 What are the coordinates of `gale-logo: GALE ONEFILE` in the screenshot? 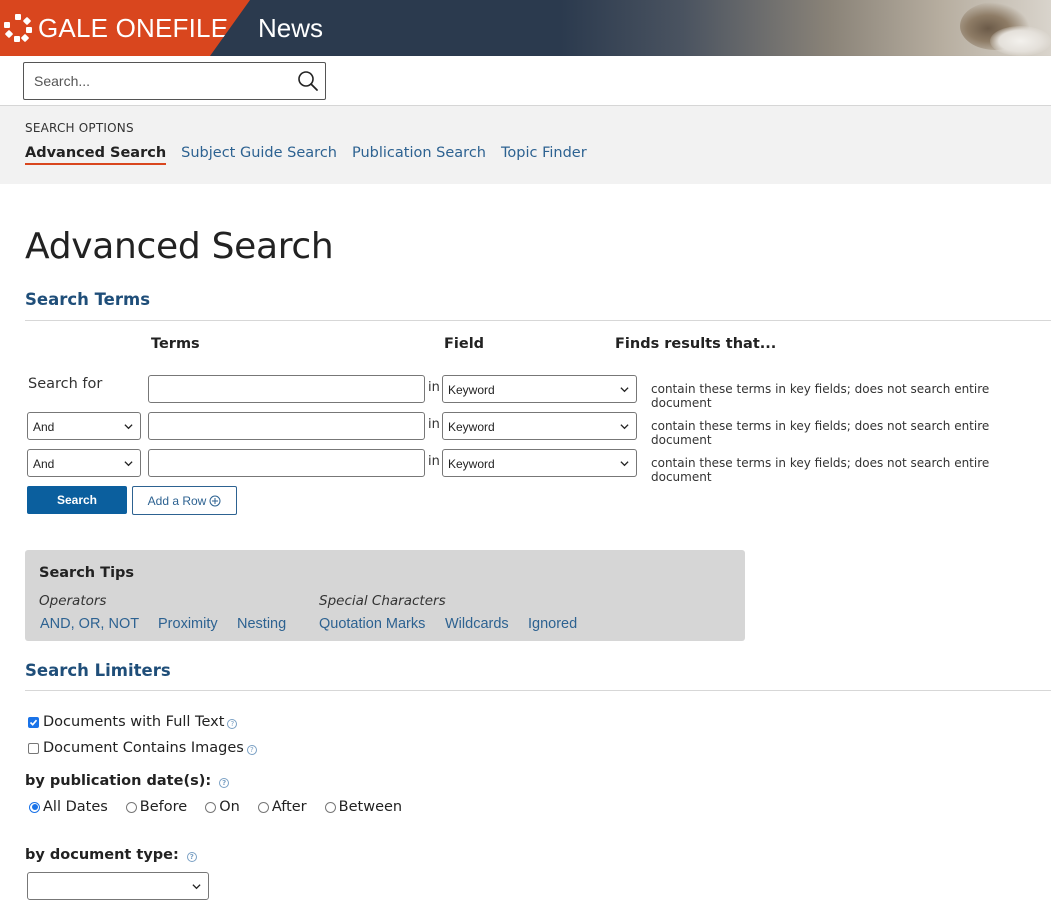 It's located at (125, 28).